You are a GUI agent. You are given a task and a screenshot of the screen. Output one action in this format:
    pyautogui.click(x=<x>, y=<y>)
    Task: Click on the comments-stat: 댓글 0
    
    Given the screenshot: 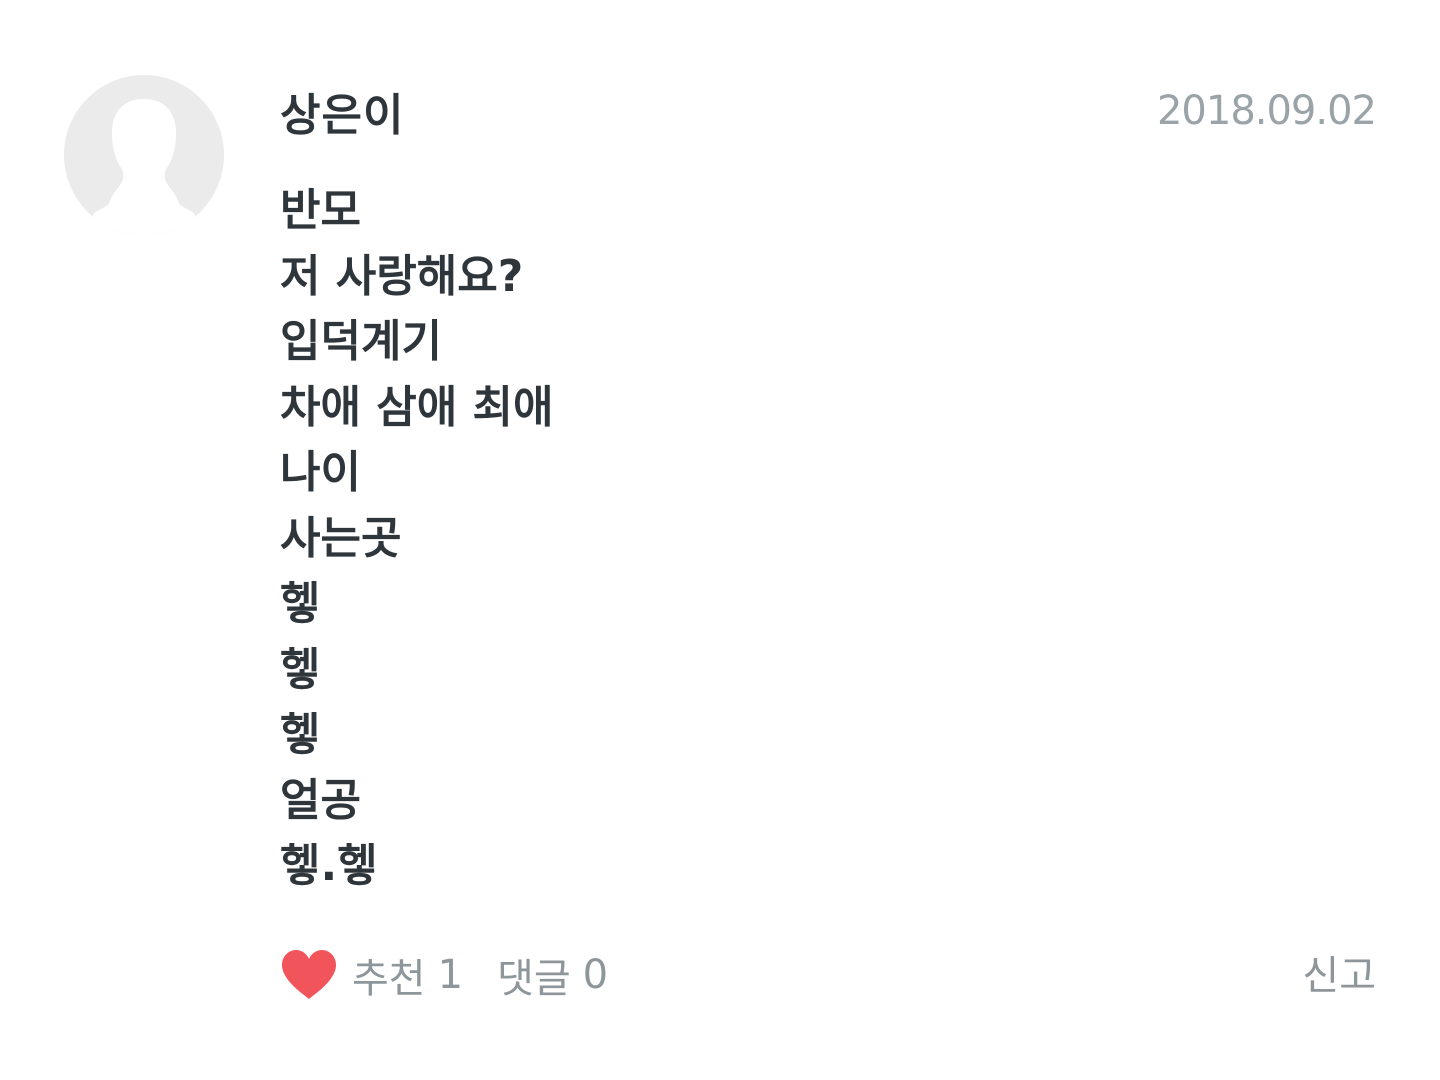 What is the action you would take?
    pyautogui.click(x=552, y=975)
    